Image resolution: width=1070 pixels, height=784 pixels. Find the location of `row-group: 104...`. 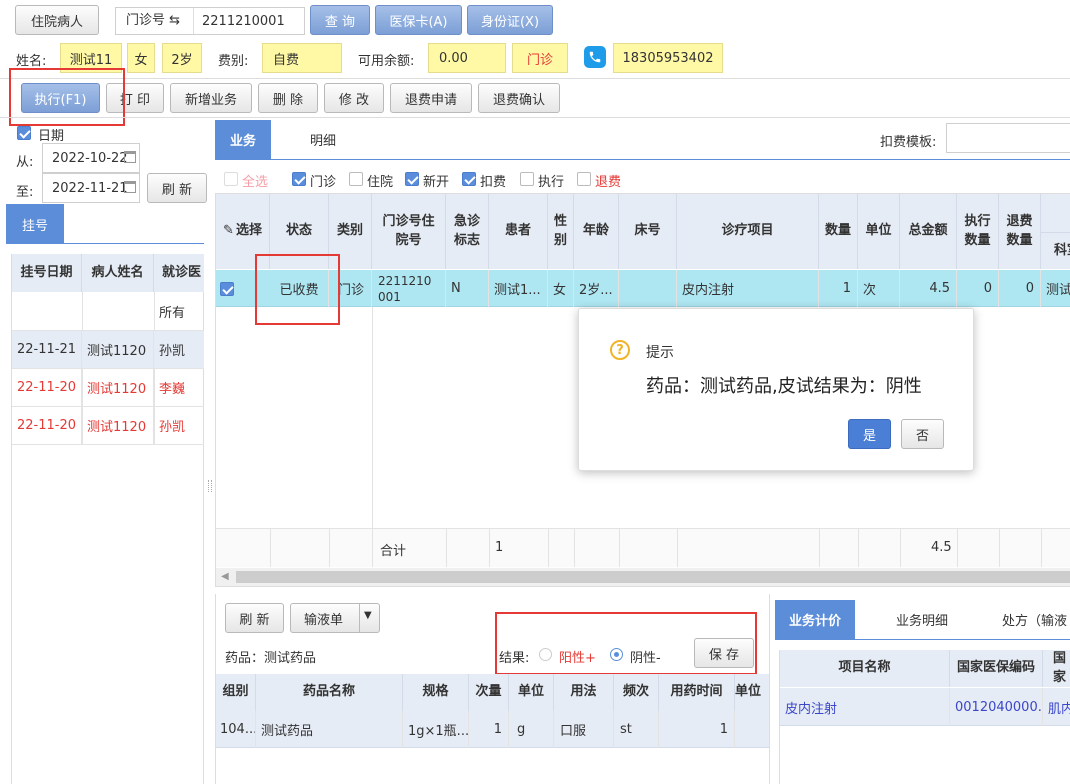

row-group: 104... is located at coordinates (236, 729).